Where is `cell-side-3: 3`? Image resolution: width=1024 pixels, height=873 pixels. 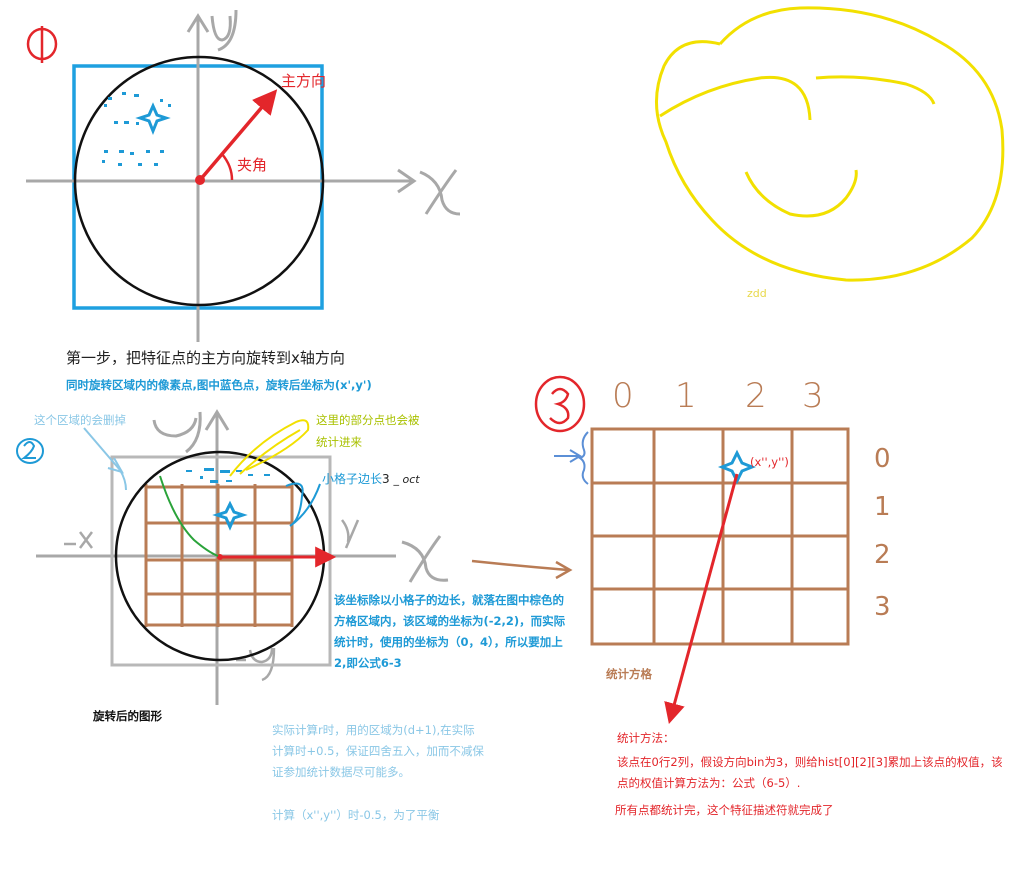 cell-side-3: 3 is located at coordinates (386, 479).